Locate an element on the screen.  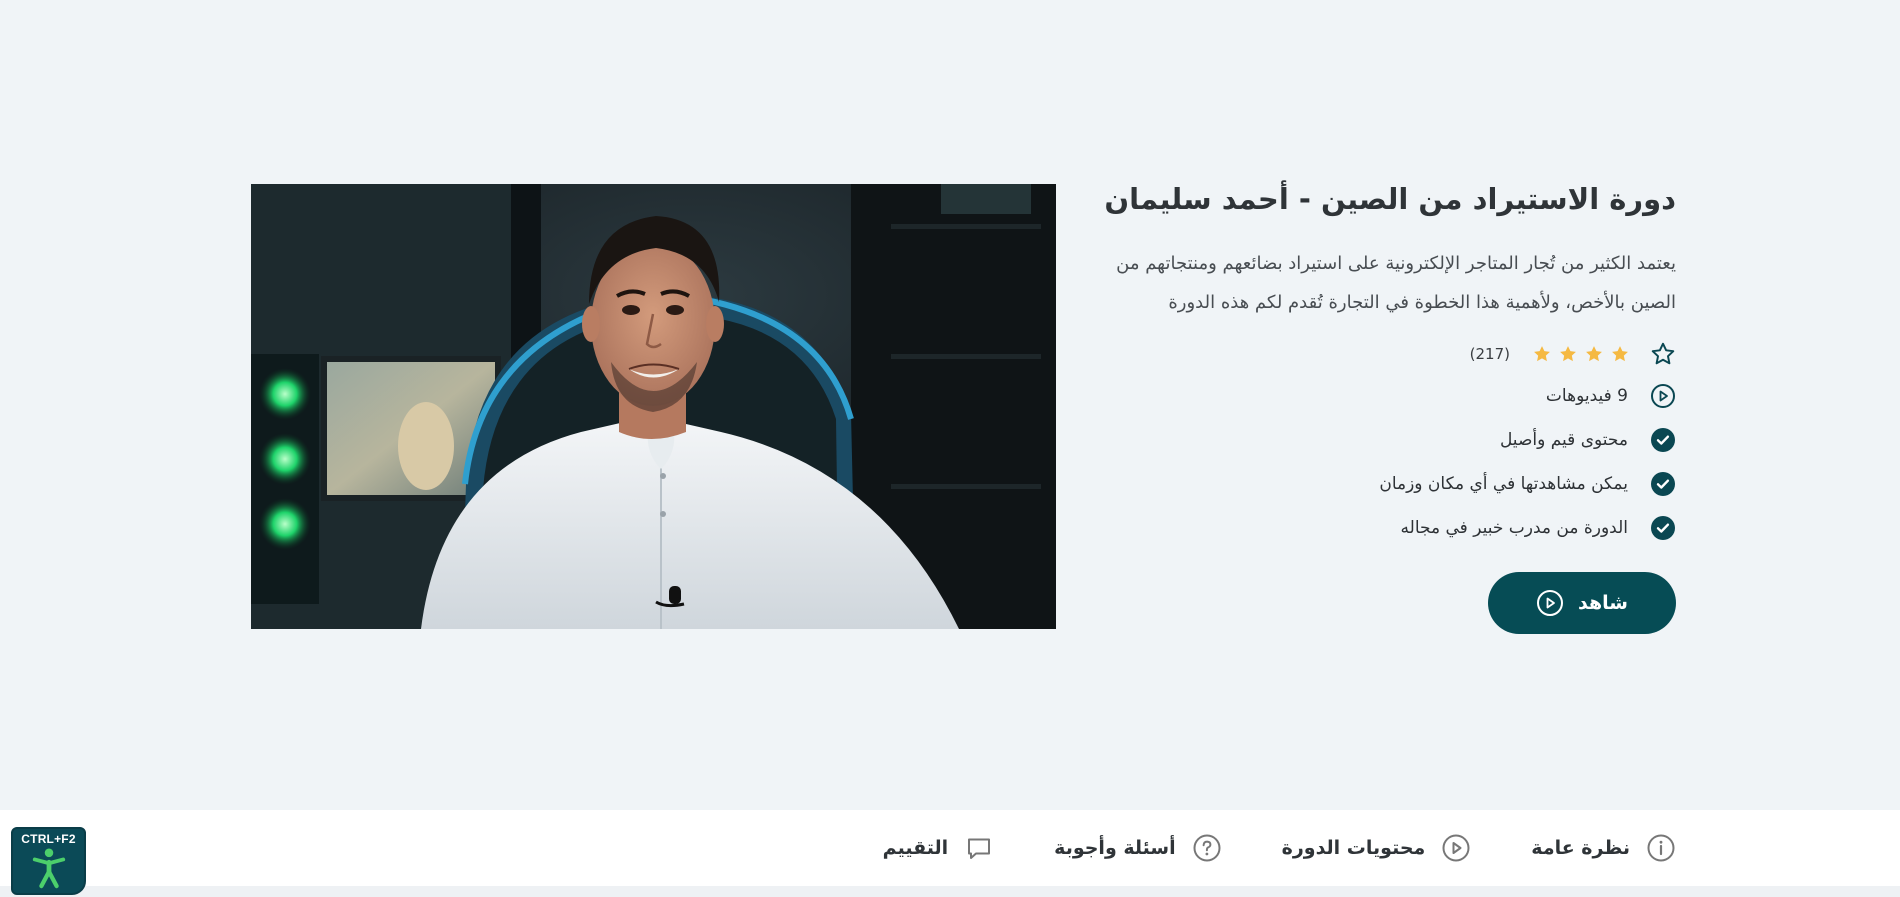
rating-count: (217) is located at coordinates (1489, 354).